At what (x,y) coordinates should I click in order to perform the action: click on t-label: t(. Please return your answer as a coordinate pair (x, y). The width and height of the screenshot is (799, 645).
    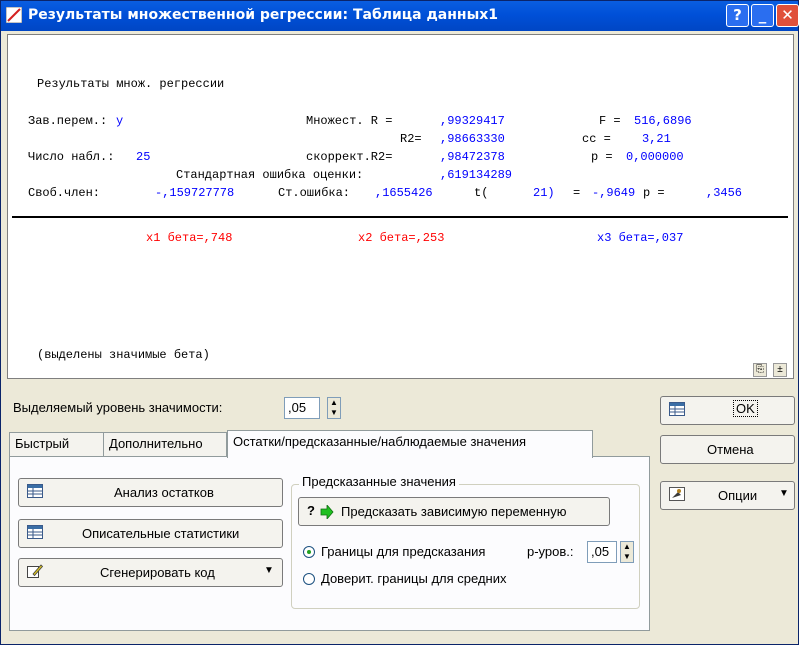
    Looking at the image, I should click on (481, 193).